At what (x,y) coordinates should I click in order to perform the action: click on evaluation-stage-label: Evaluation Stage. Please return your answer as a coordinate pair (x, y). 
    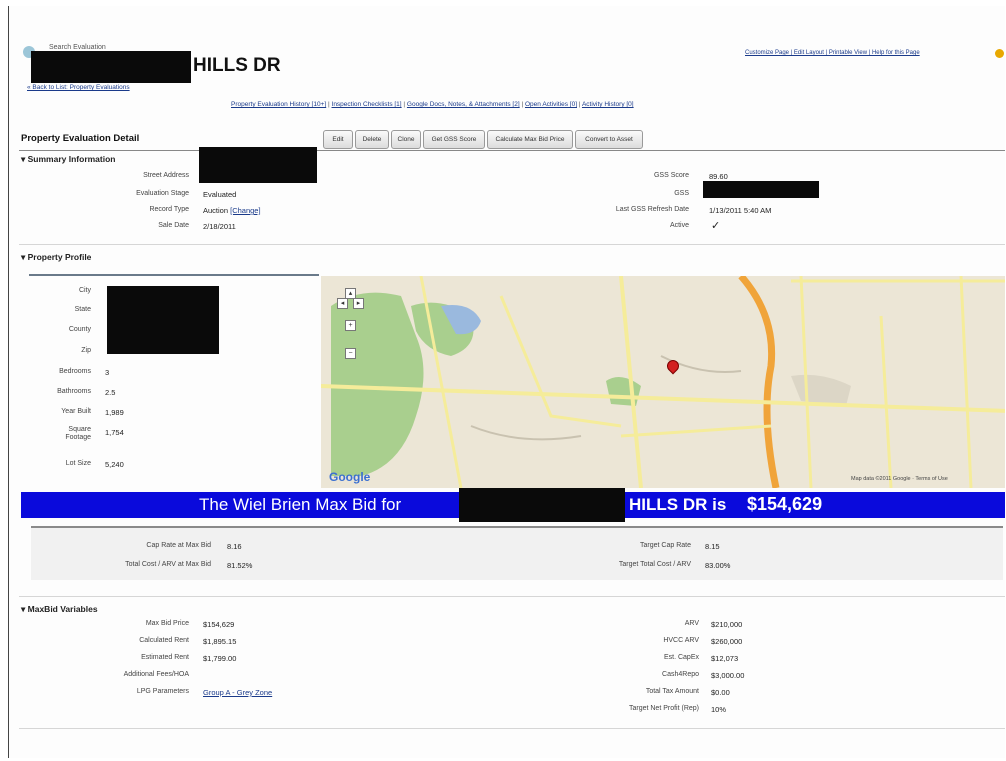
    Looking at the image, I should click on (162, 193).